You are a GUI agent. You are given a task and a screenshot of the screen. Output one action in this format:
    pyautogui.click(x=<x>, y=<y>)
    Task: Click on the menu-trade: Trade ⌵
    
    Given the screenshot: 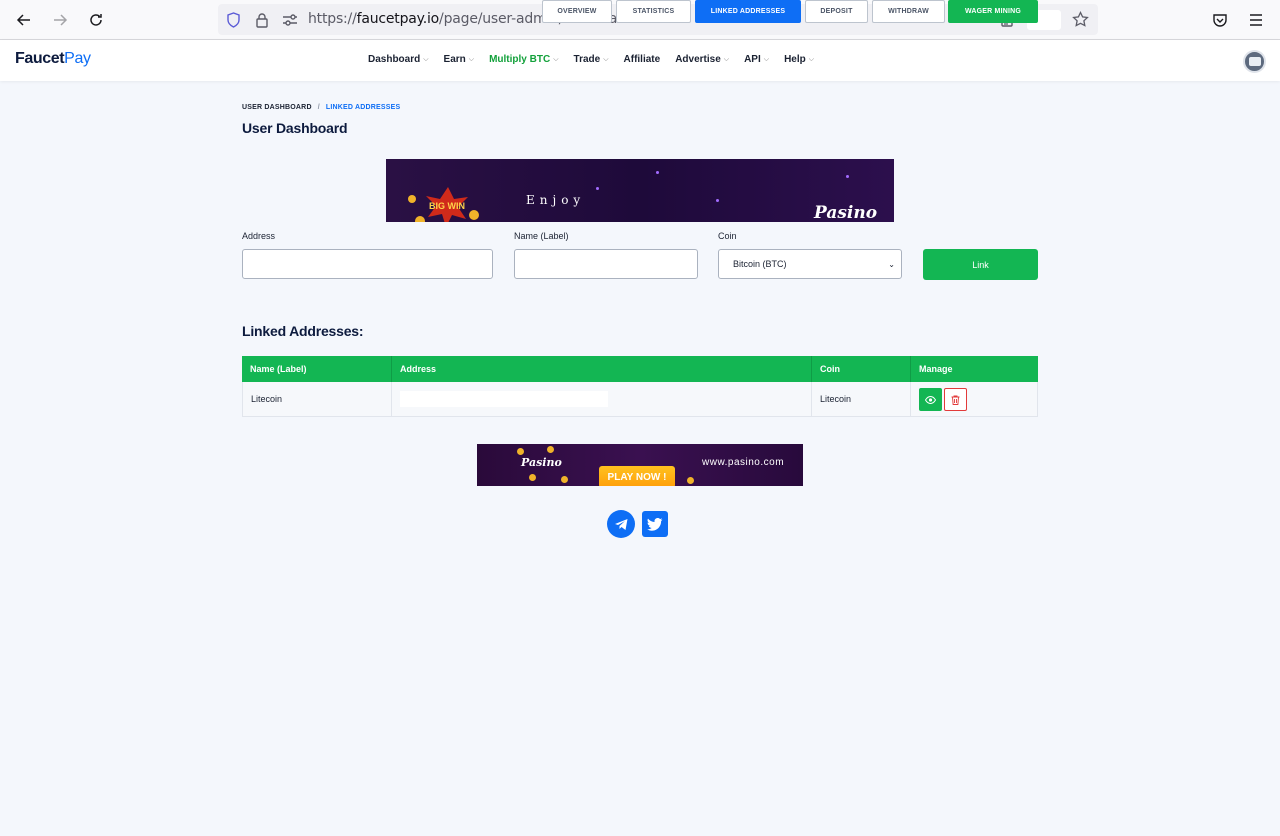 What is the action you would take?
    pyautogui.click(x=591, y=59)
    